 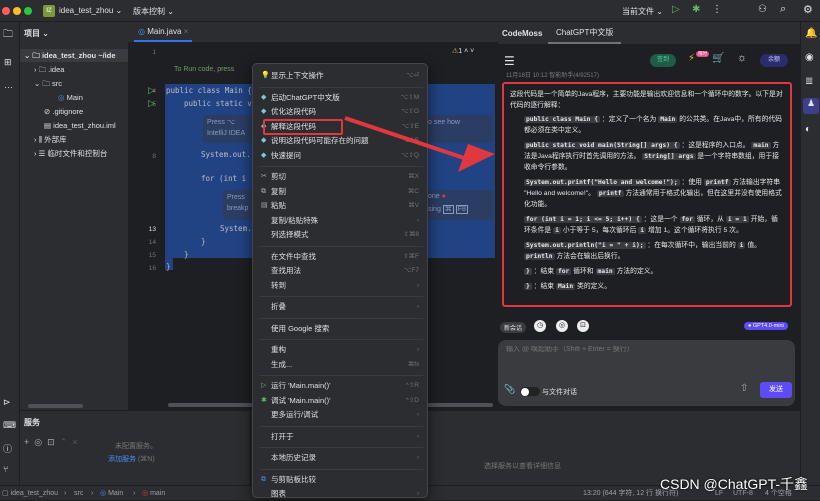 What do you see at coordinates (522, 33) in the screenshot?
I see `tab-codemoss: CodeMoss` at bounding box center [522, 33].